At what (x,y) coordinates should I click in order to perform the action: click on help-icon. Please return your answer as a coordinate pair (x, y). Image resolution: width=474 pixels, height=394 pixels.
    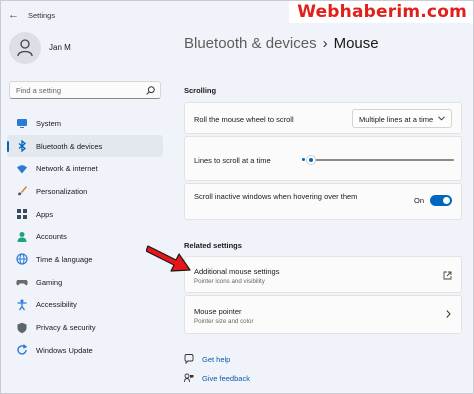
    Looking at the image, I should click on (189, 359).